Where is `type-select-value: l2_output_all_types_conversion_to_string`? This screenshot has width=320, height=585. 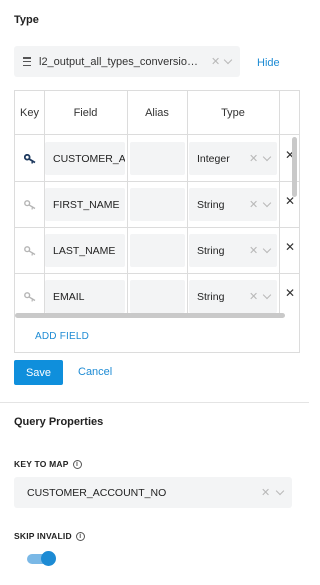 type-select-value: l2_output_all_types_conversion_to_string is located at coordinates (121, 61).